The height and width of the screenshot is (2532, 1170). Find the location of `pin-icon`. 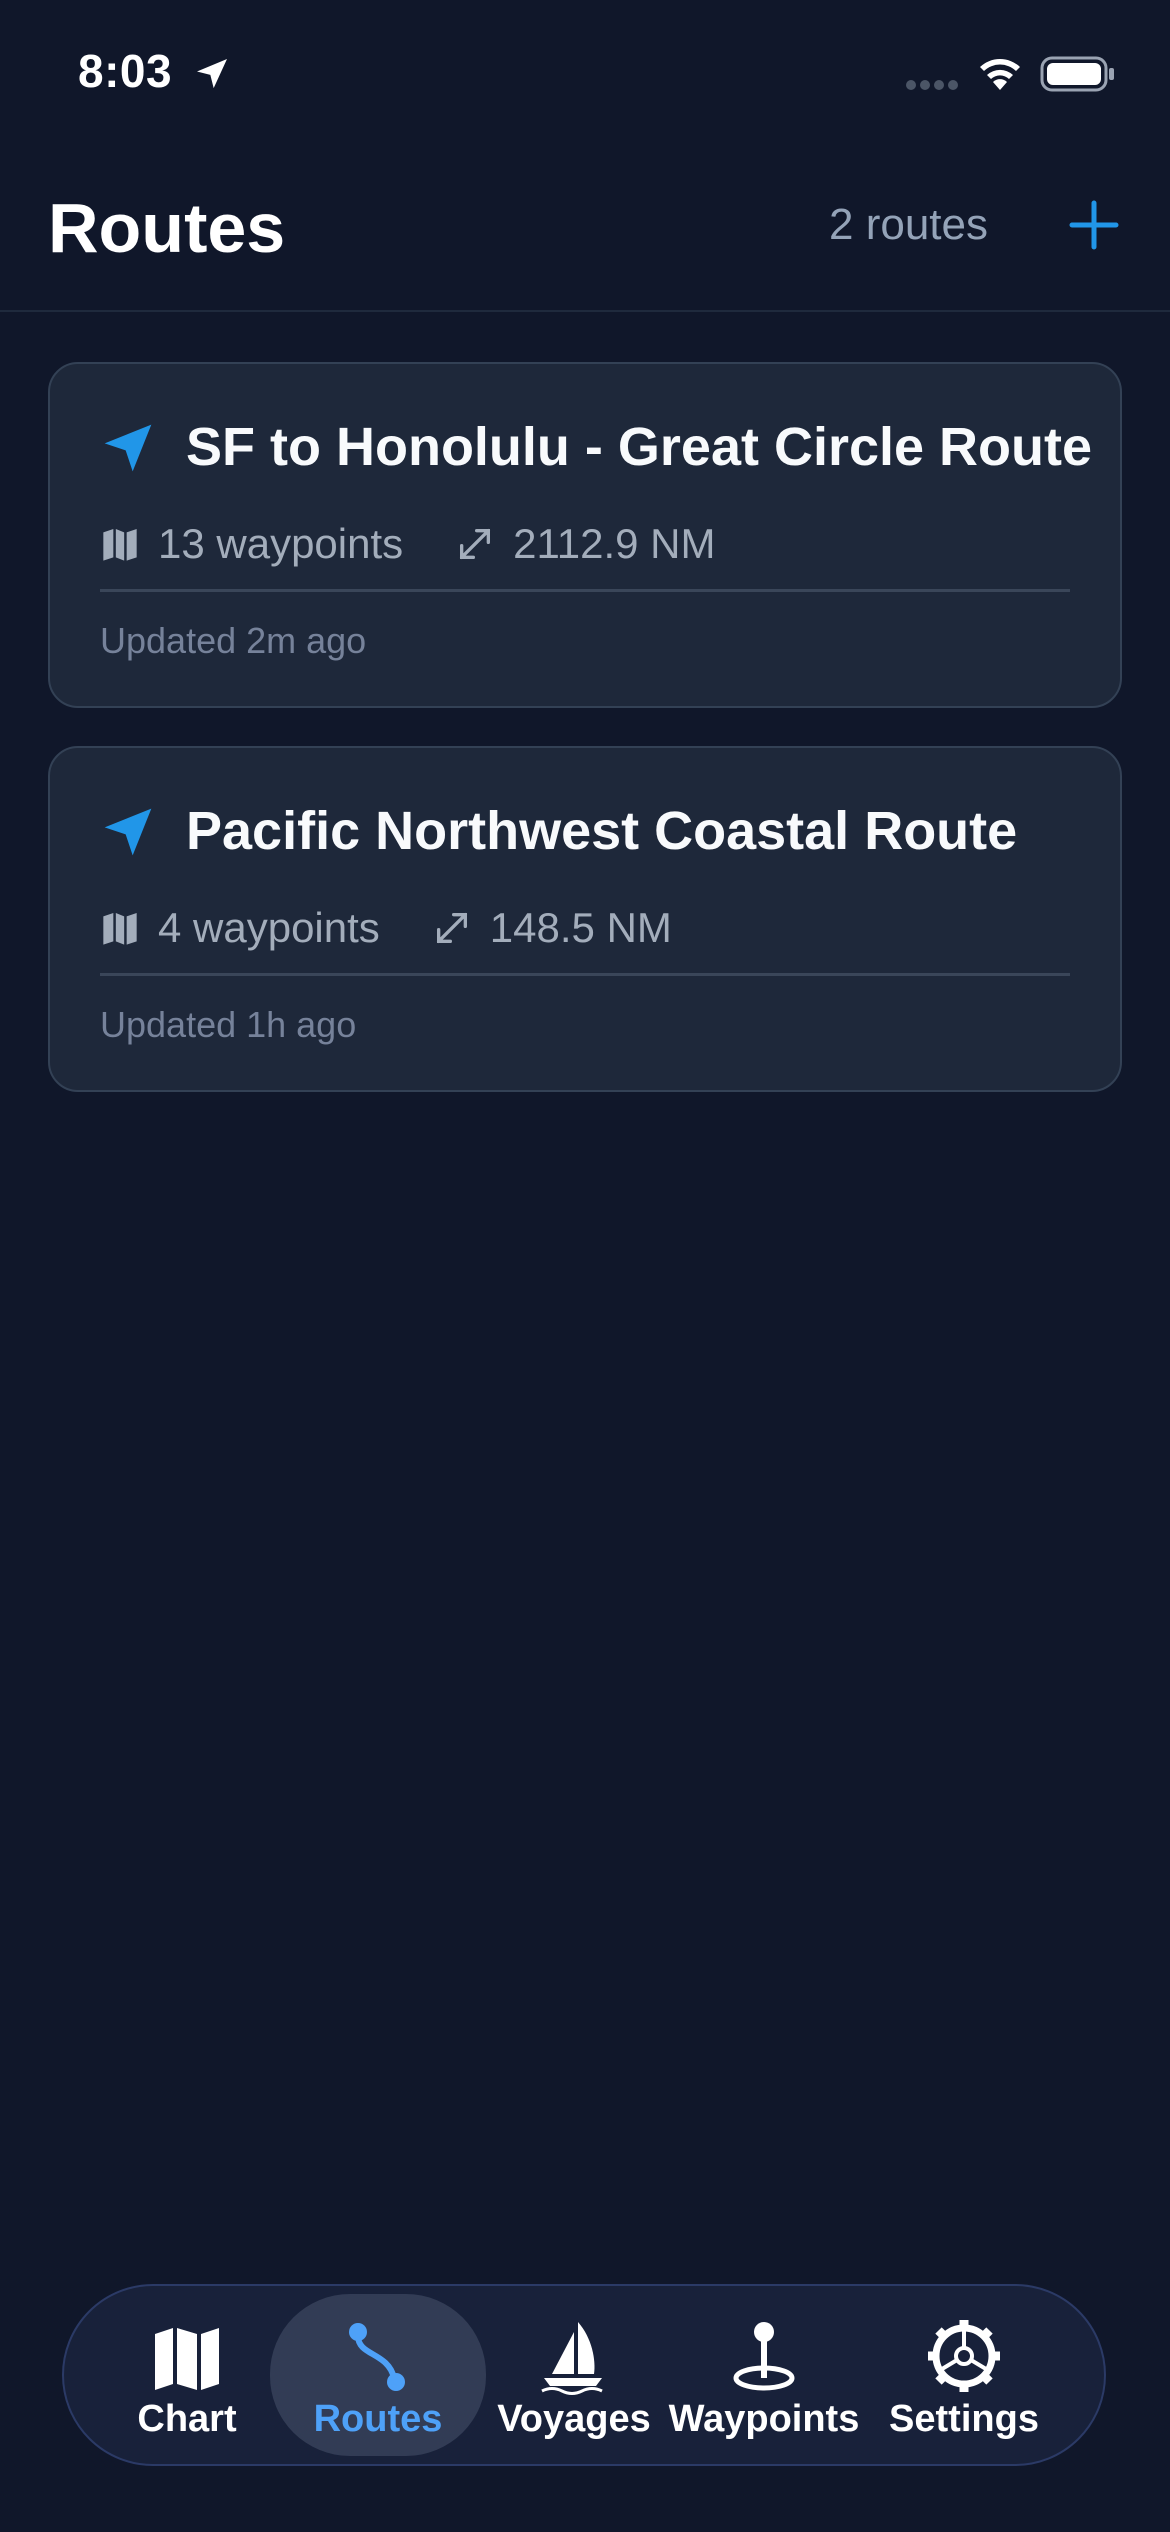

pin-icon is located at coordinates (764, 2356).